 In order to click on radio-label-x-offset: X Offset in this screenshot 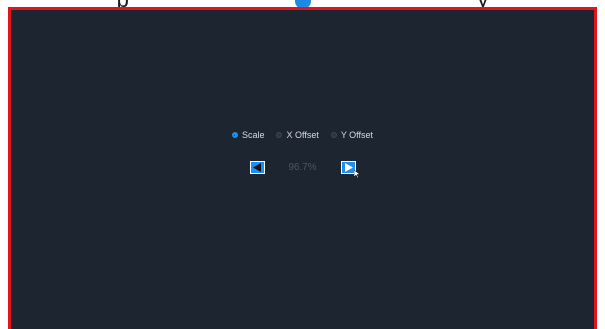, I will do `click(302, 135)`.